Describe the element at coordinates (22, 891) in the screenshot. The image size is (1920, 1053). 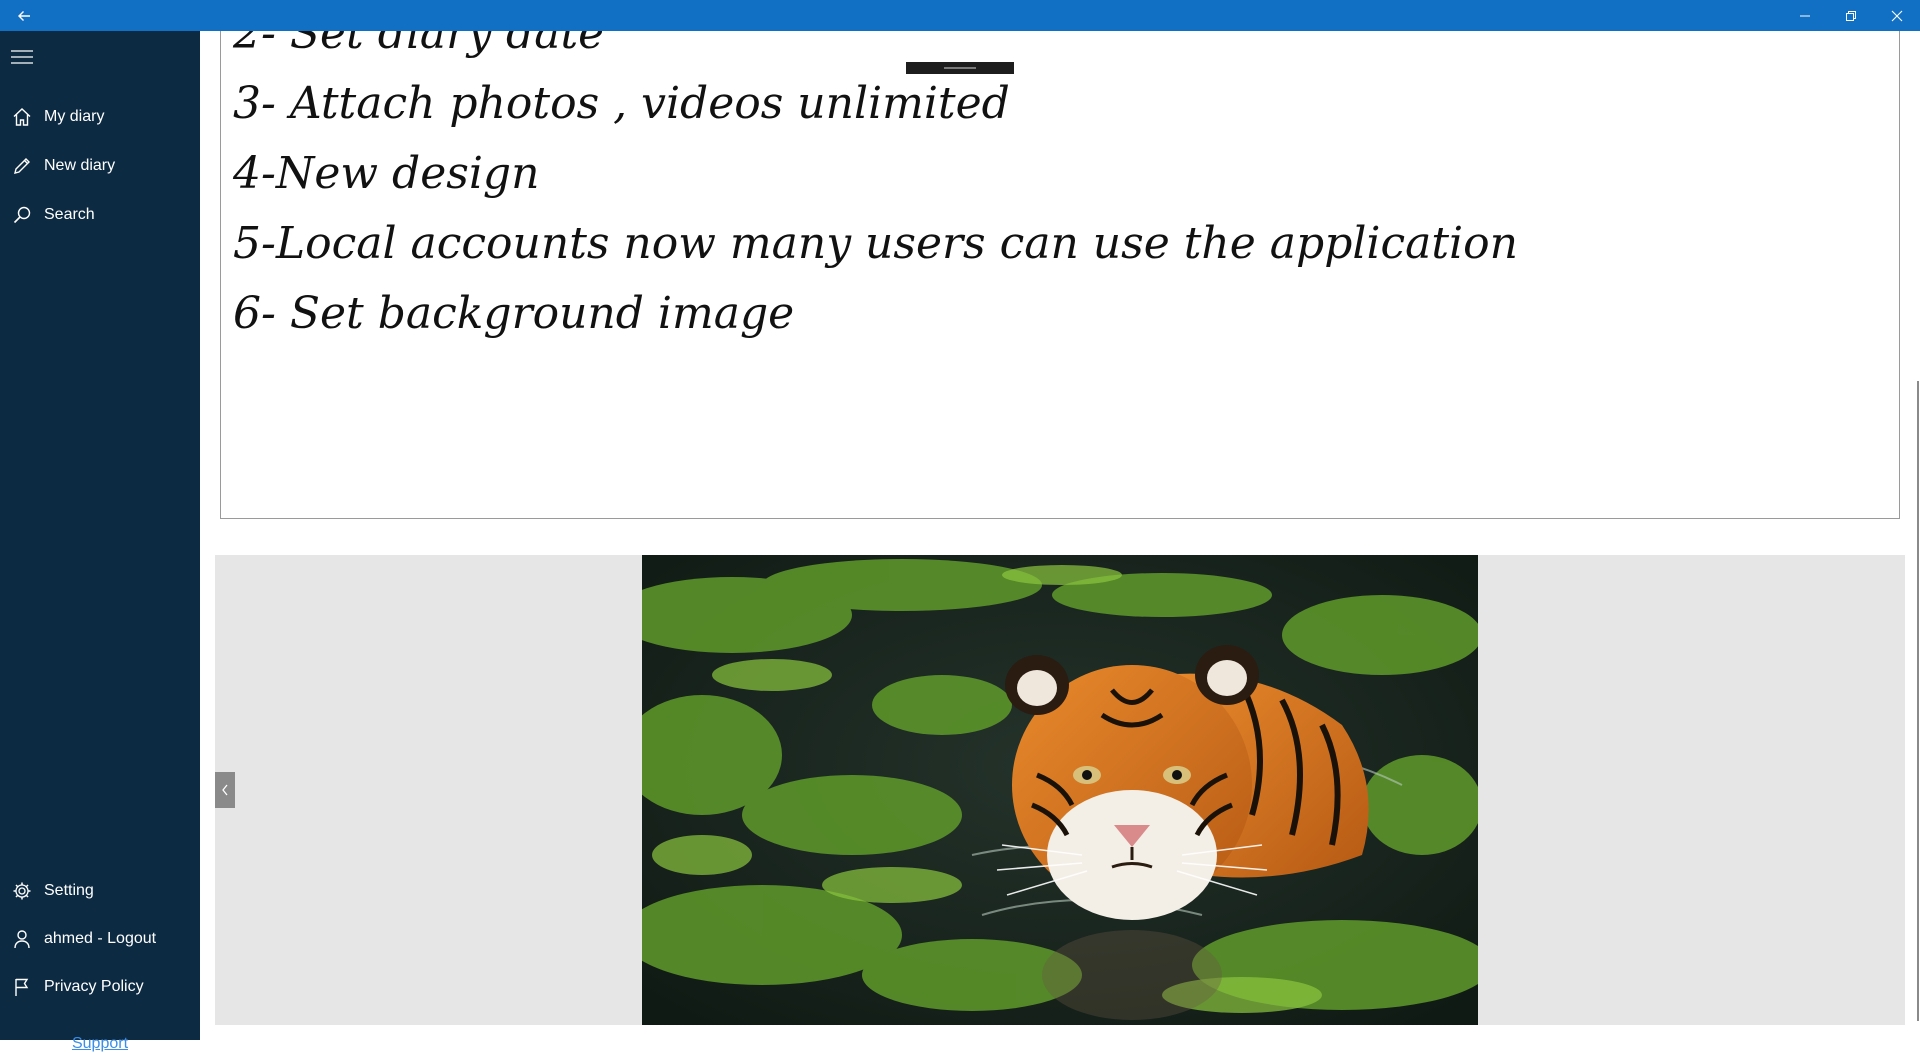
I see `gear-icon` at that location.